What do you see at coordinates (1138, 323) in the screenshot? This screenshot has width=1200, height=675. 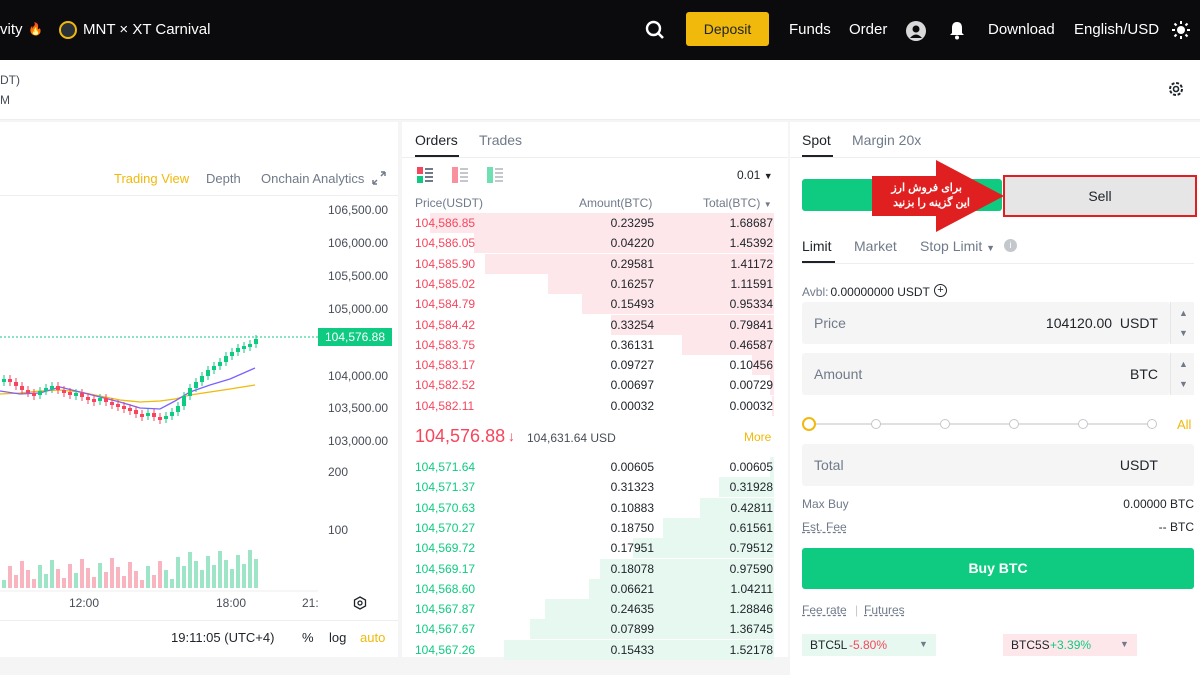 I see `price-unit: USDT` at bounding box center [1138, 323].